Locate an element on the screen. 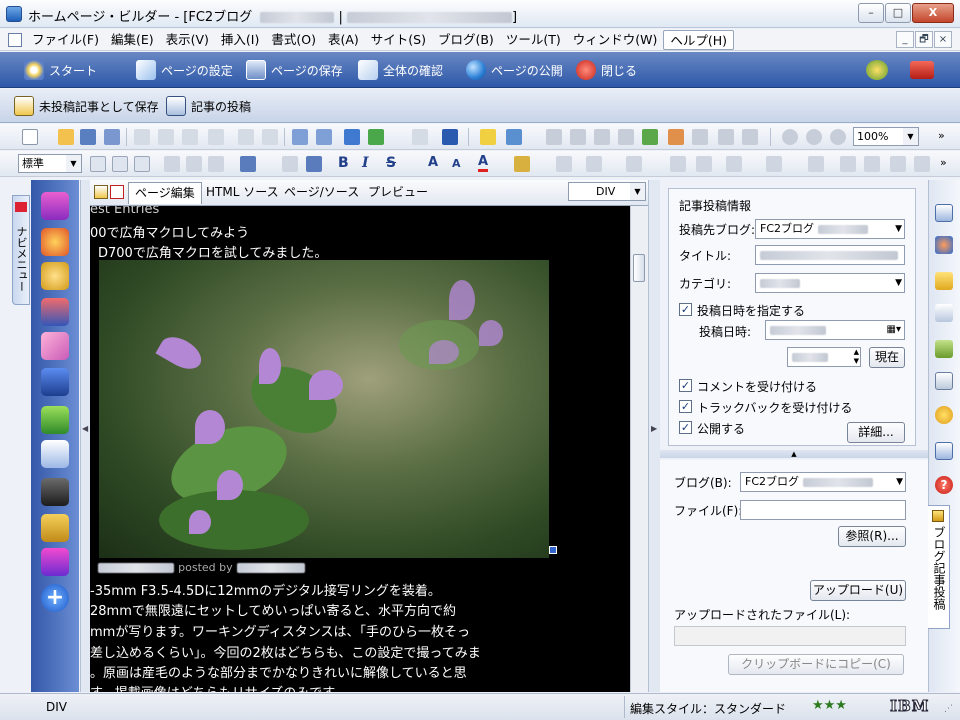 The width and height of the screenshot is (960, 720). app-icon is located at coordinates (14, 14).